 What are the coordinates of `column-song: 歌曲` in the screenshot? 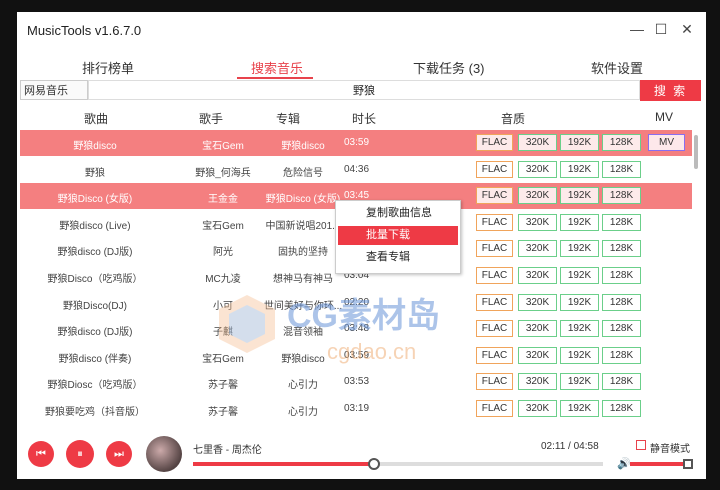 It's located at (96, 118).